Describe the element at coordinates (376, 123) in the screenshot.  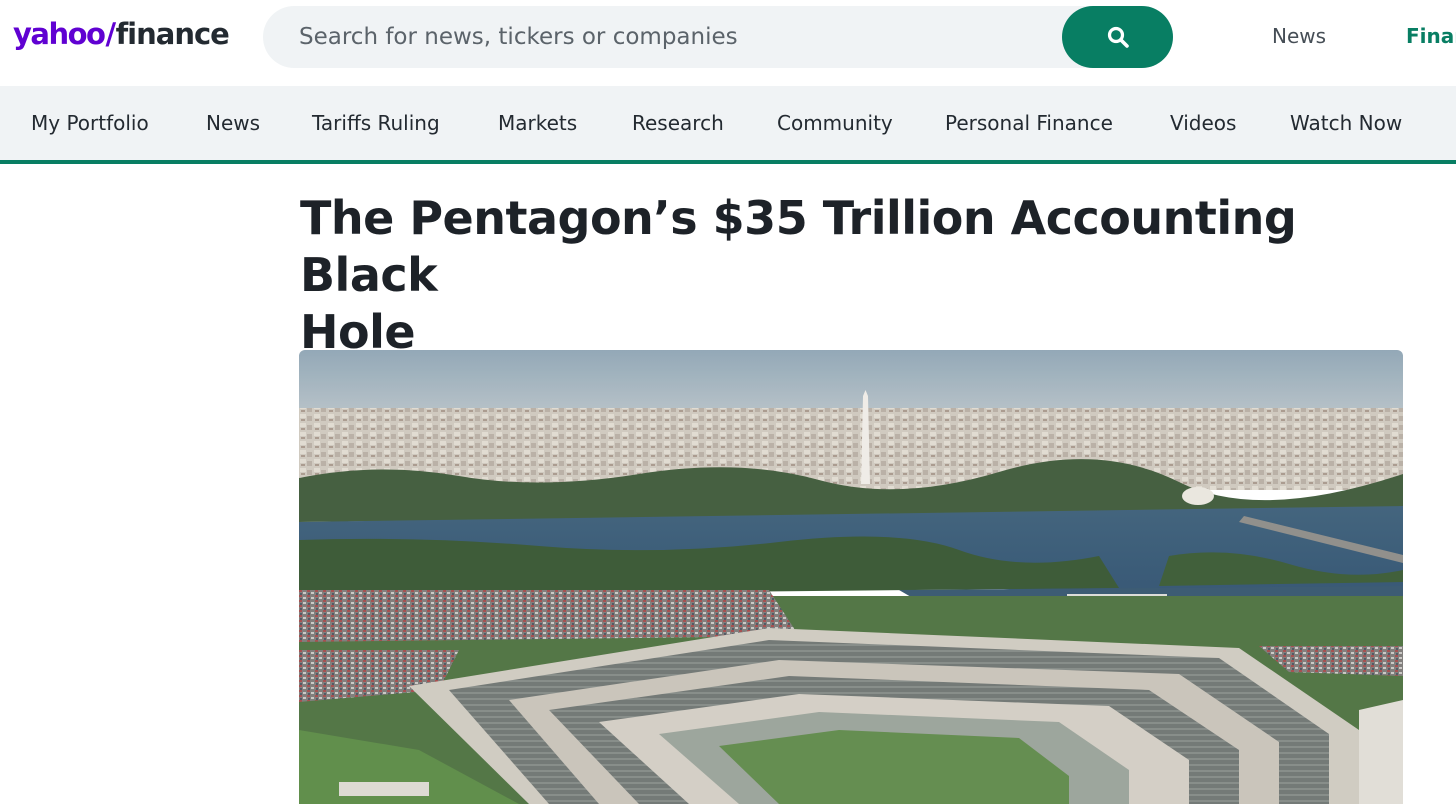
I see `nav-item-tariffs-ruling: Tariffs Ruling` at that location.